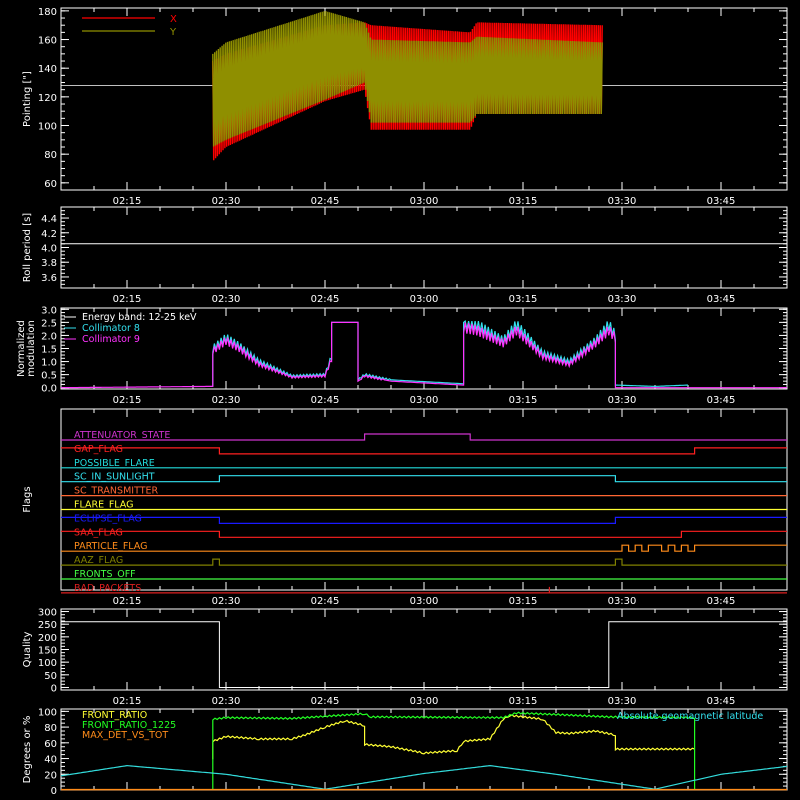 The height and width of the screenshot is (800, 800). I want to click on legend-label: Collimator 8, so click(111, 328).